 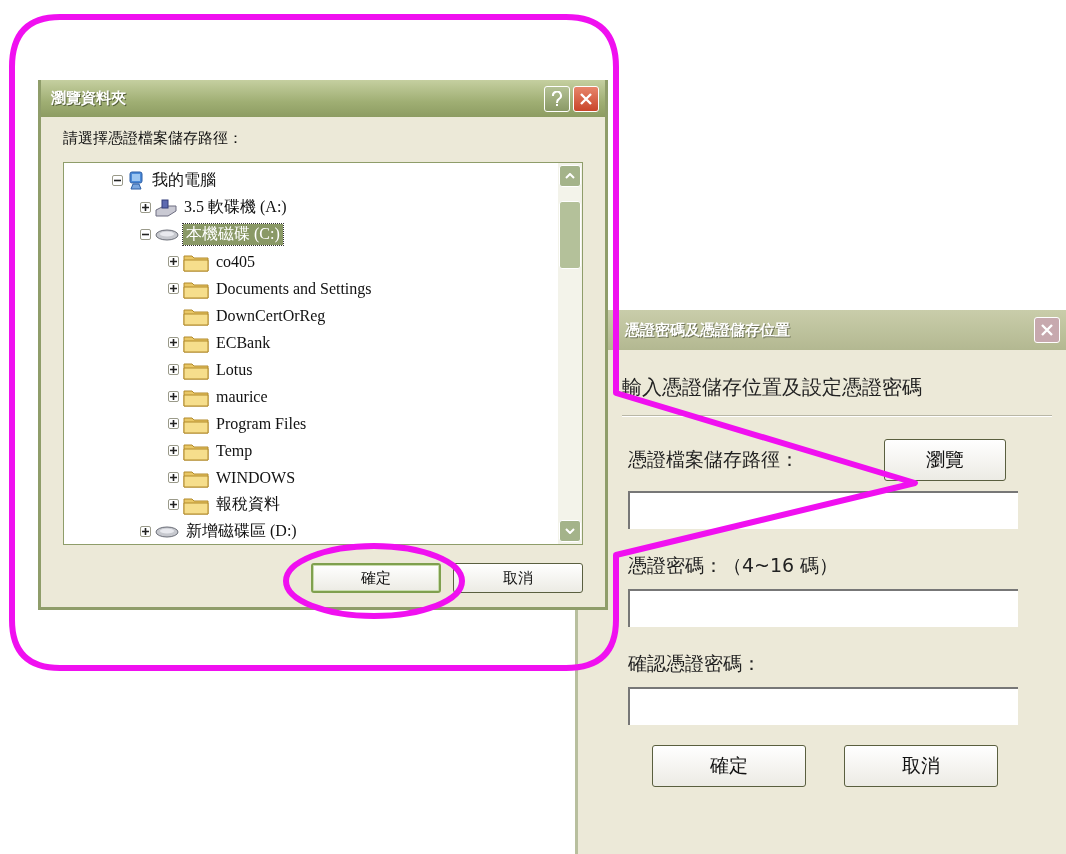 I want to click on tree-item: ECBank, so click(x=243, y=342).